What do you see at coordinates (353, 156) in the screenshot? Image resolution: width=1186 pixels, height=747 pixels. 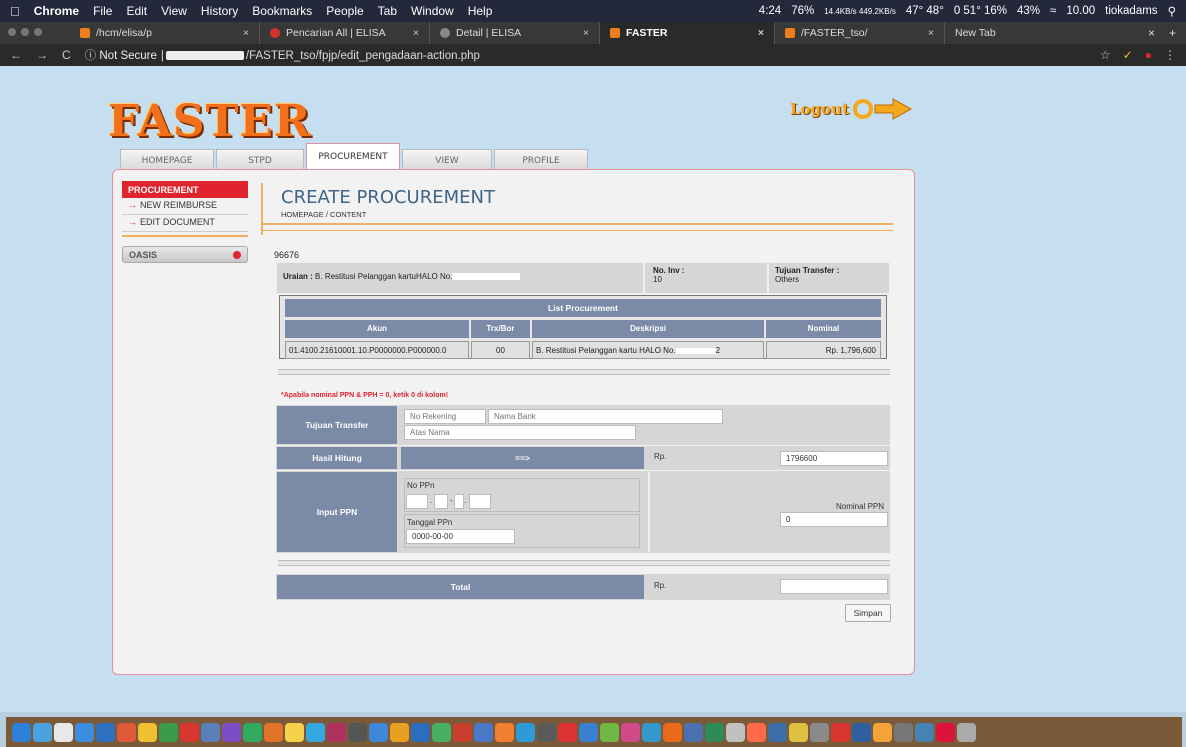 I see `tab-procurement: PROCUREMENT` at bounding box center [353, 156].